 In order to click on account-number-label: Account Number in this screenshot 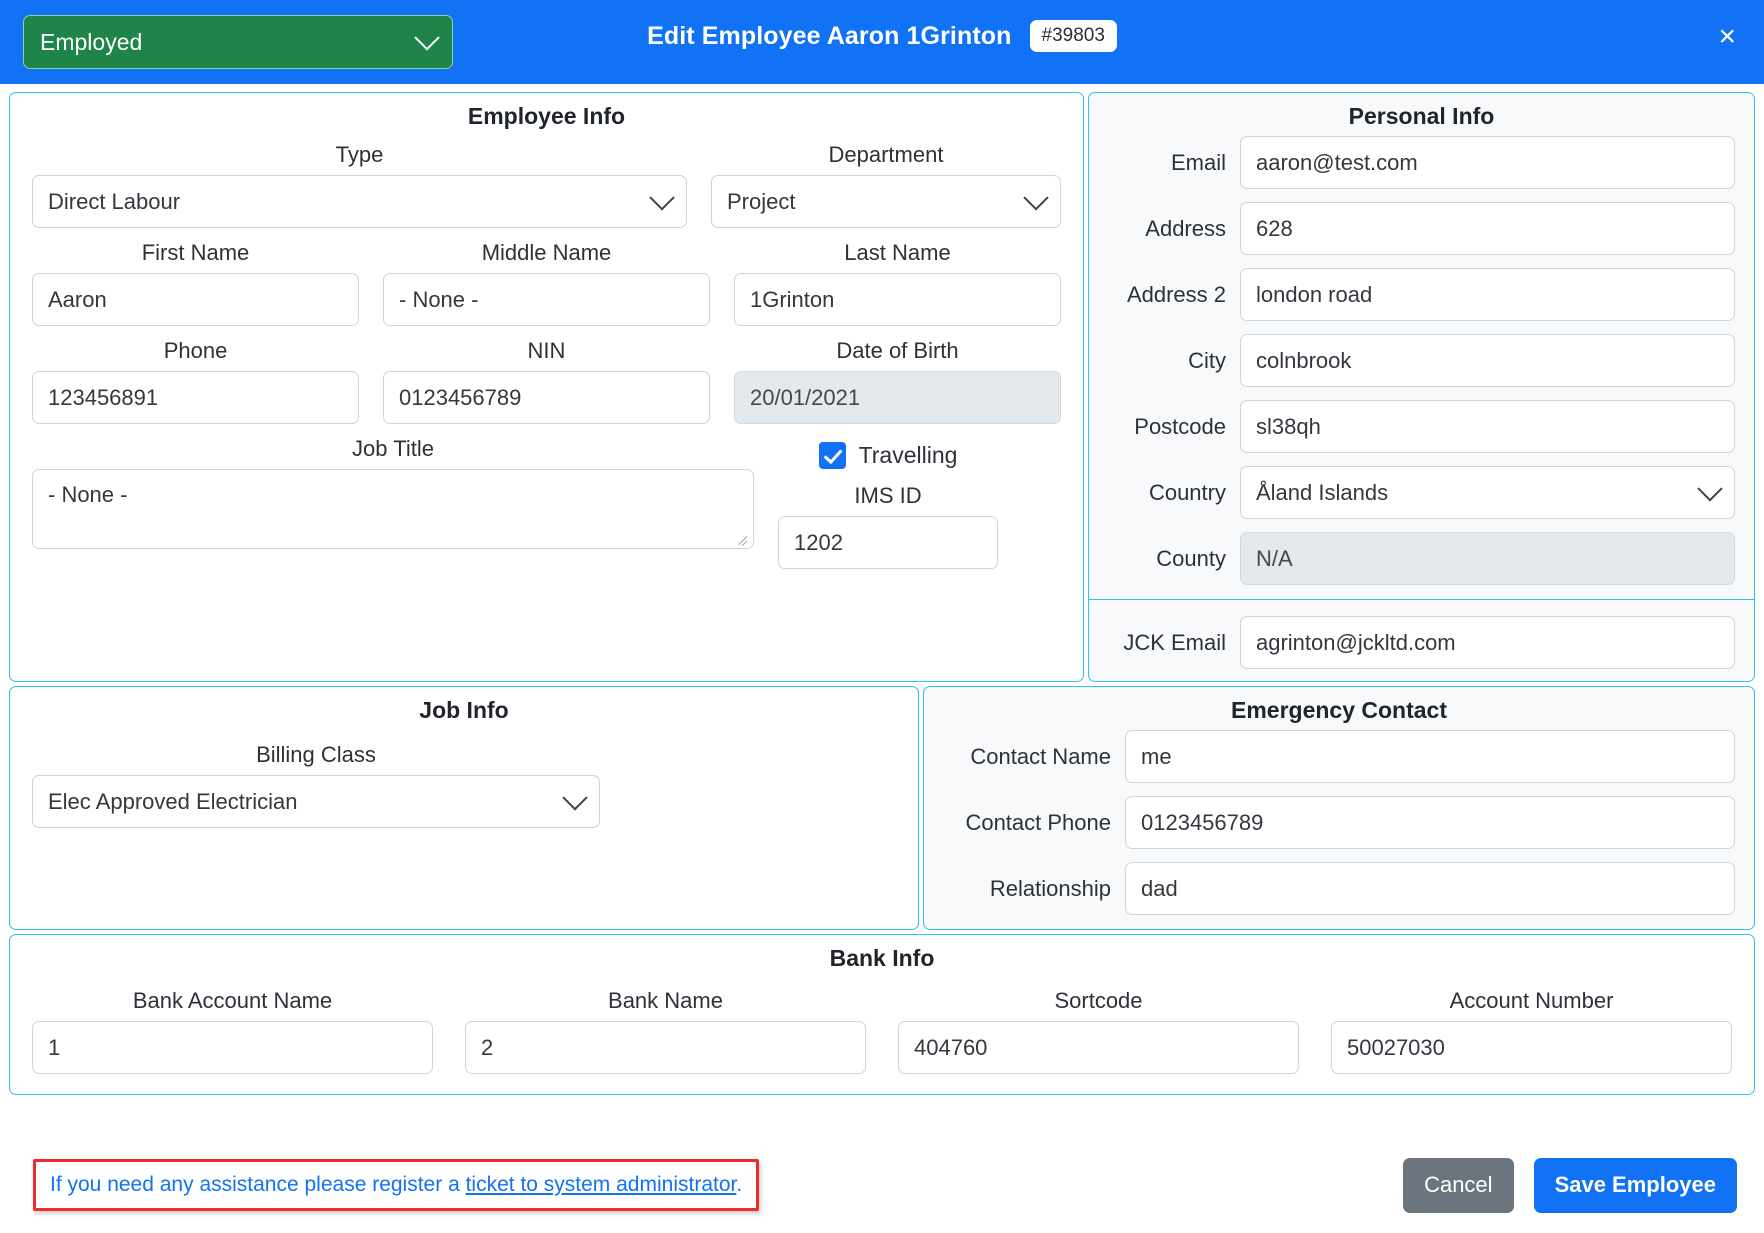, I will do `click(1531, 1000)`.